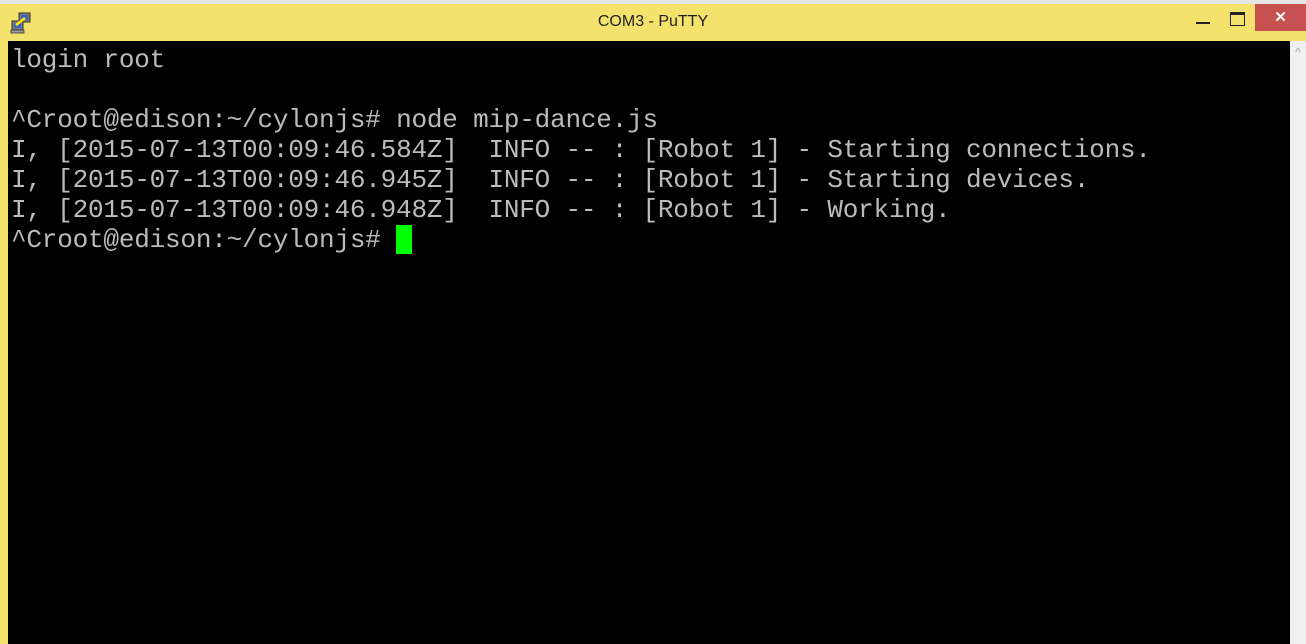  Describe the element at coordinates (1240, 17) in the screenshot. I see `maximize-button` at that location.